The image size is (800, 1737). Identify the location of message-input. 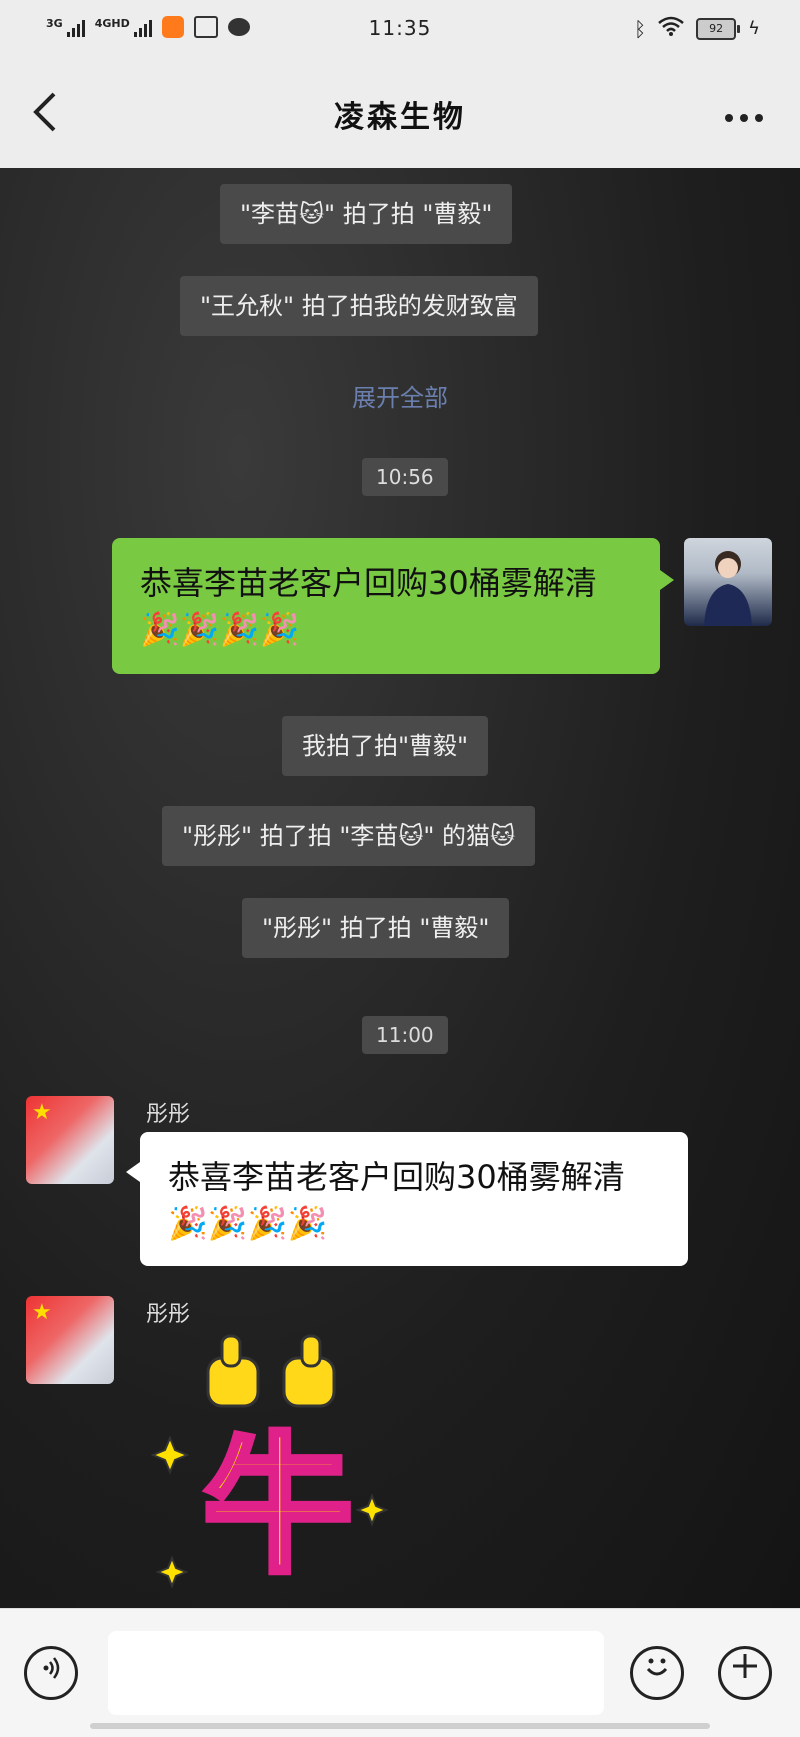
(356, 1673).